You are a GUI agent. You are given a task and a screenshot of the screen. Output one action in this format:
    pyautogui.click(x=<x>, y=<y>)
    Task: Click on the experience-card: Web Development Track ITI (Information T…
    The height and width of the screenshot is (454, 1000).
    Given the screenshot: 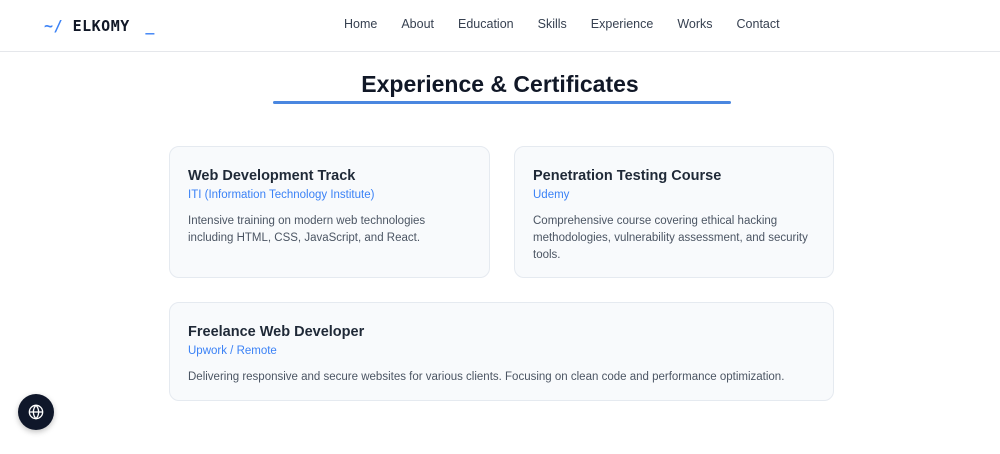 What is the action you would take?
    pyautogui.click(x=329, y=212)
    